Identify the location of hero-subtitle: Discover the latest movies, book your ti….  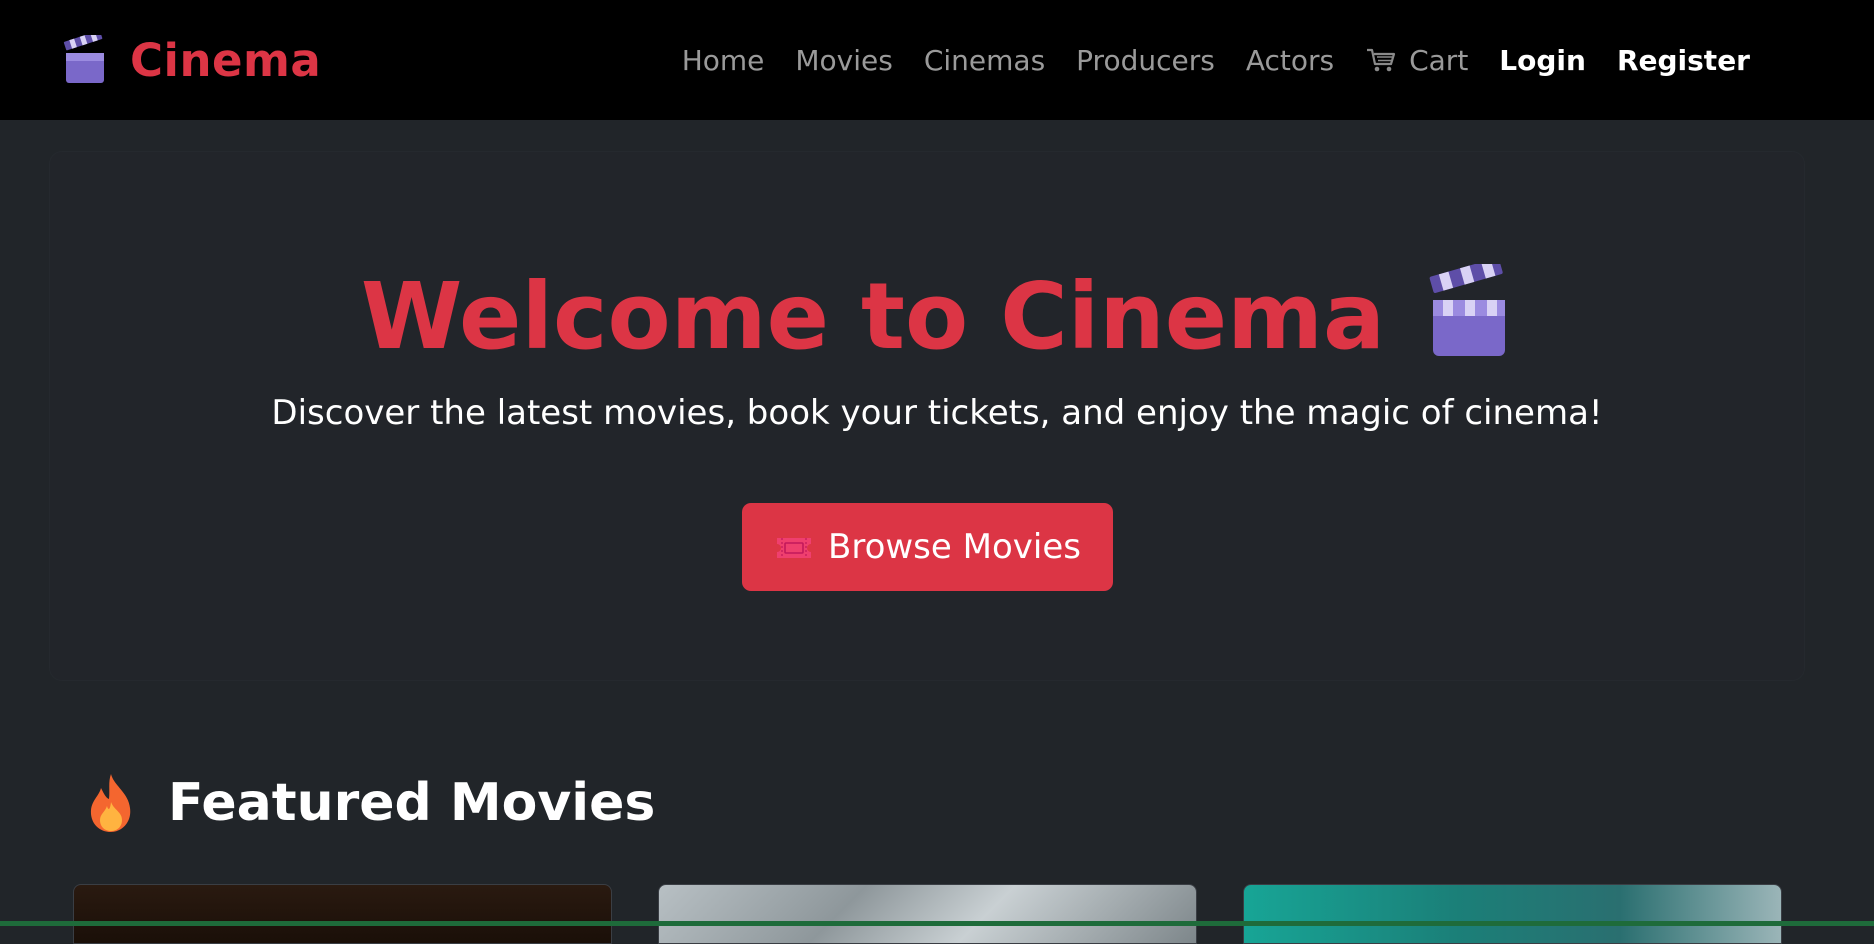
(937, 413).